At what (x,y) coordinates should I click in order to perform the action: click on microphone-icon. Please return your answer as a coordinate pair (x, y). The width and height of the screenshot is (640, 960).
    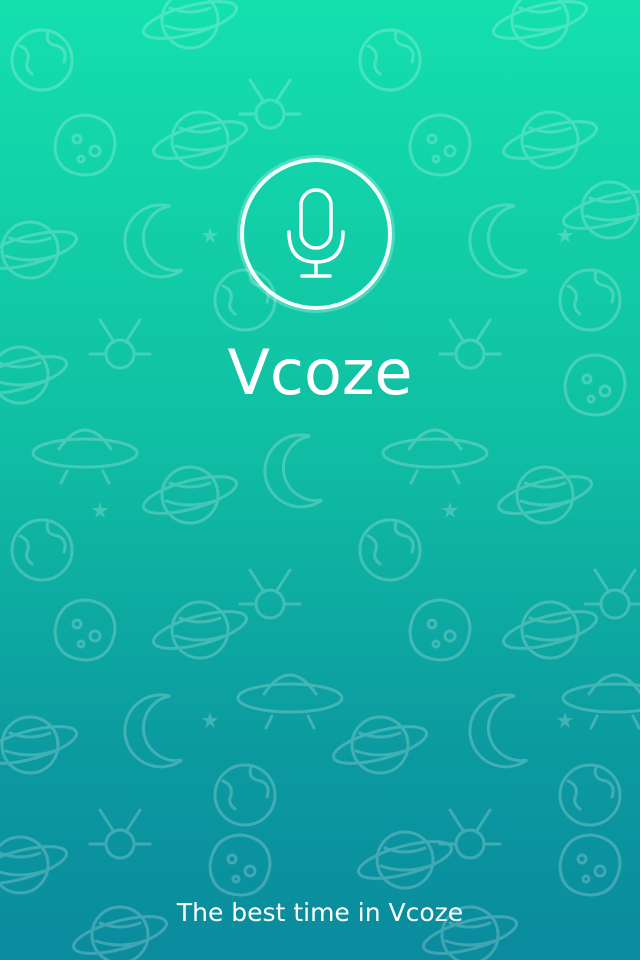
    Looking at the image, I should click on (316, 233).